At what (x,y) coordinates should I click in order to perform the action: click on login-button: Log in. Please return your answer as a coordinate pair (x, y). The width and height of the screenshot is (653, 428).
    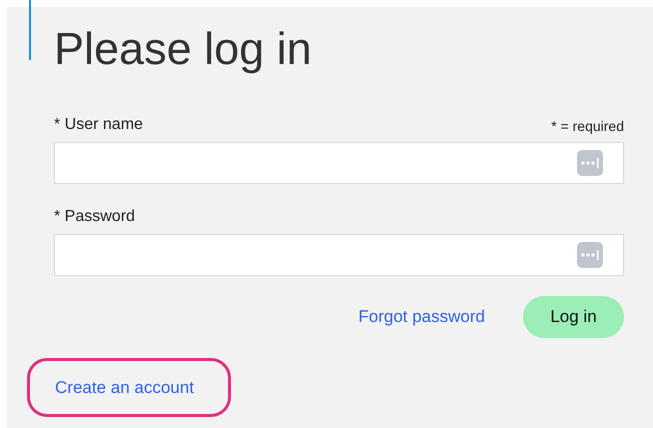
    Looking at the image, I should click on (573, 317).